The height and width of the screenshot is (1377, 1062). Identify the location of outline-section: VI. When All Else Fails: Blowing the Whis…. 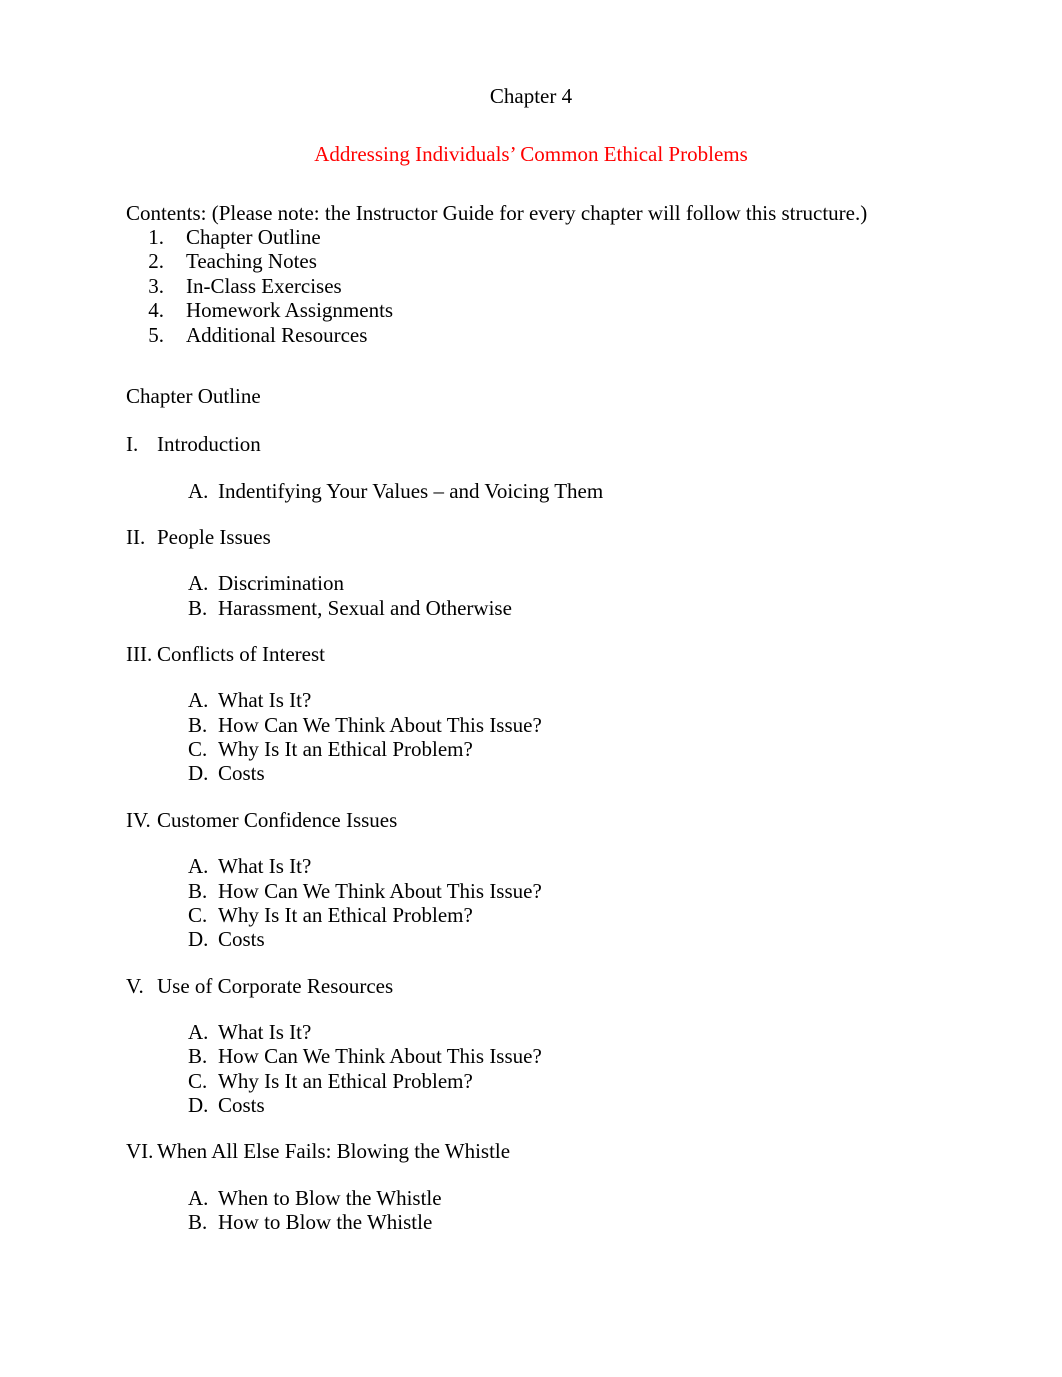
(531, 1186).